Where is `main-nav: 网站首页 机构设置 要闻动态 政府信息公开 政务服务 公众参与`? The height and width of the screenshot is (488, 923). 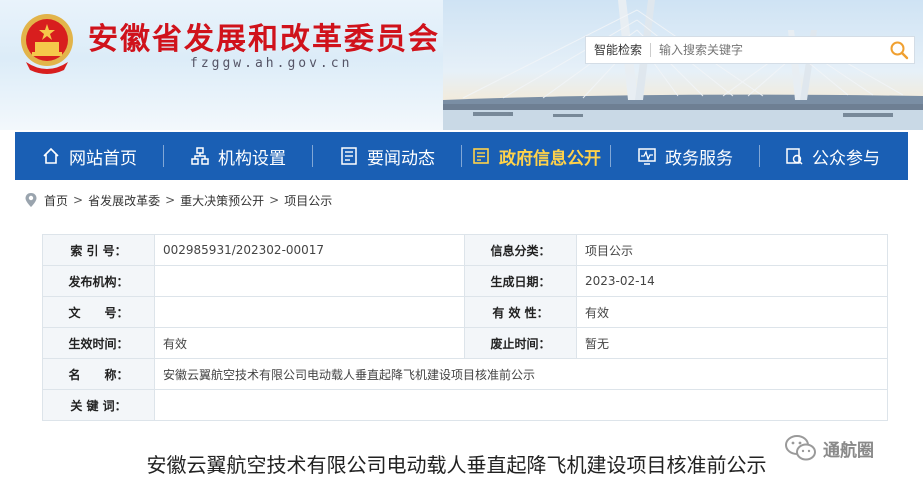
main-nav: 网站首页 机构设置 要闻动态 政府信息公开 政务服务 公众参与 is located at coordinates (461, 156).